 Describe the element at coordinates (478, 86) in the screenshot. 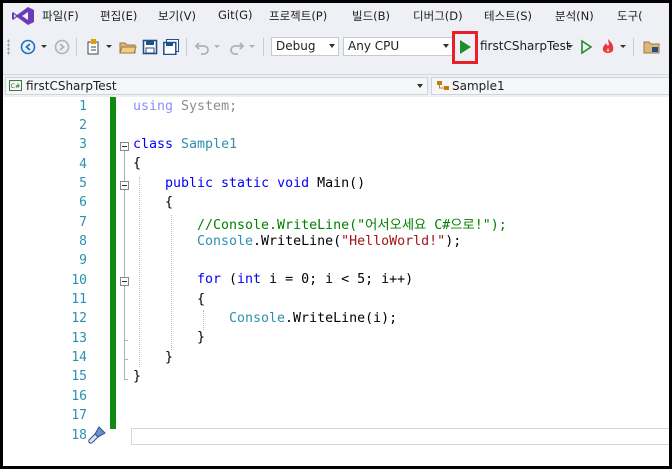

I see `type-name: Sample1` at that location.